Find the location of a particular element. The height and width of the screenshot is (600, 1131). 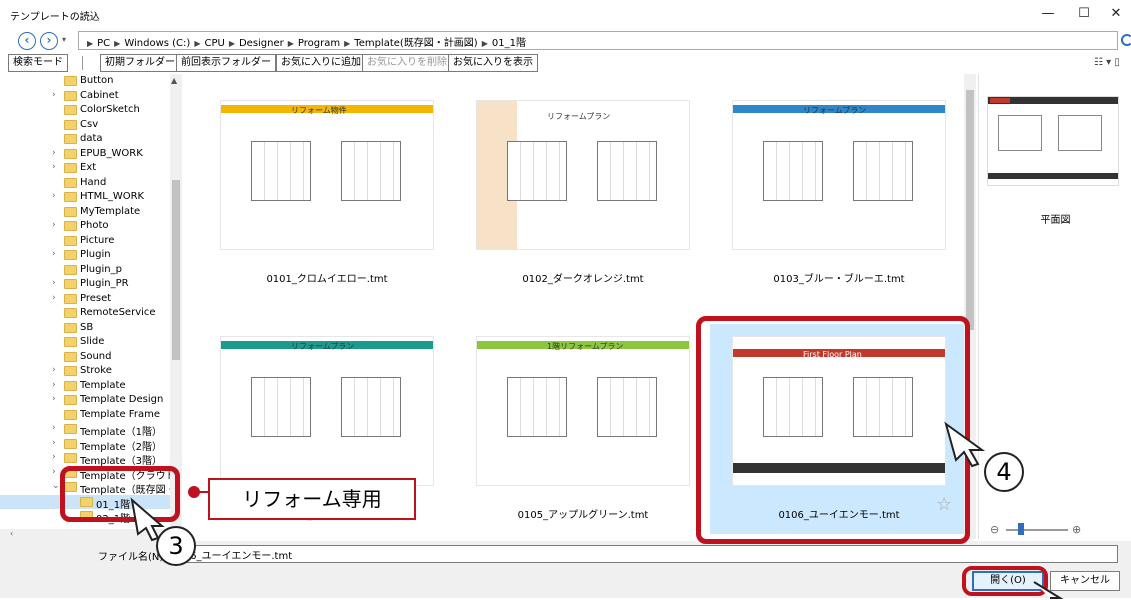

tree-item: › Ext is located at coordinates (85, 168).